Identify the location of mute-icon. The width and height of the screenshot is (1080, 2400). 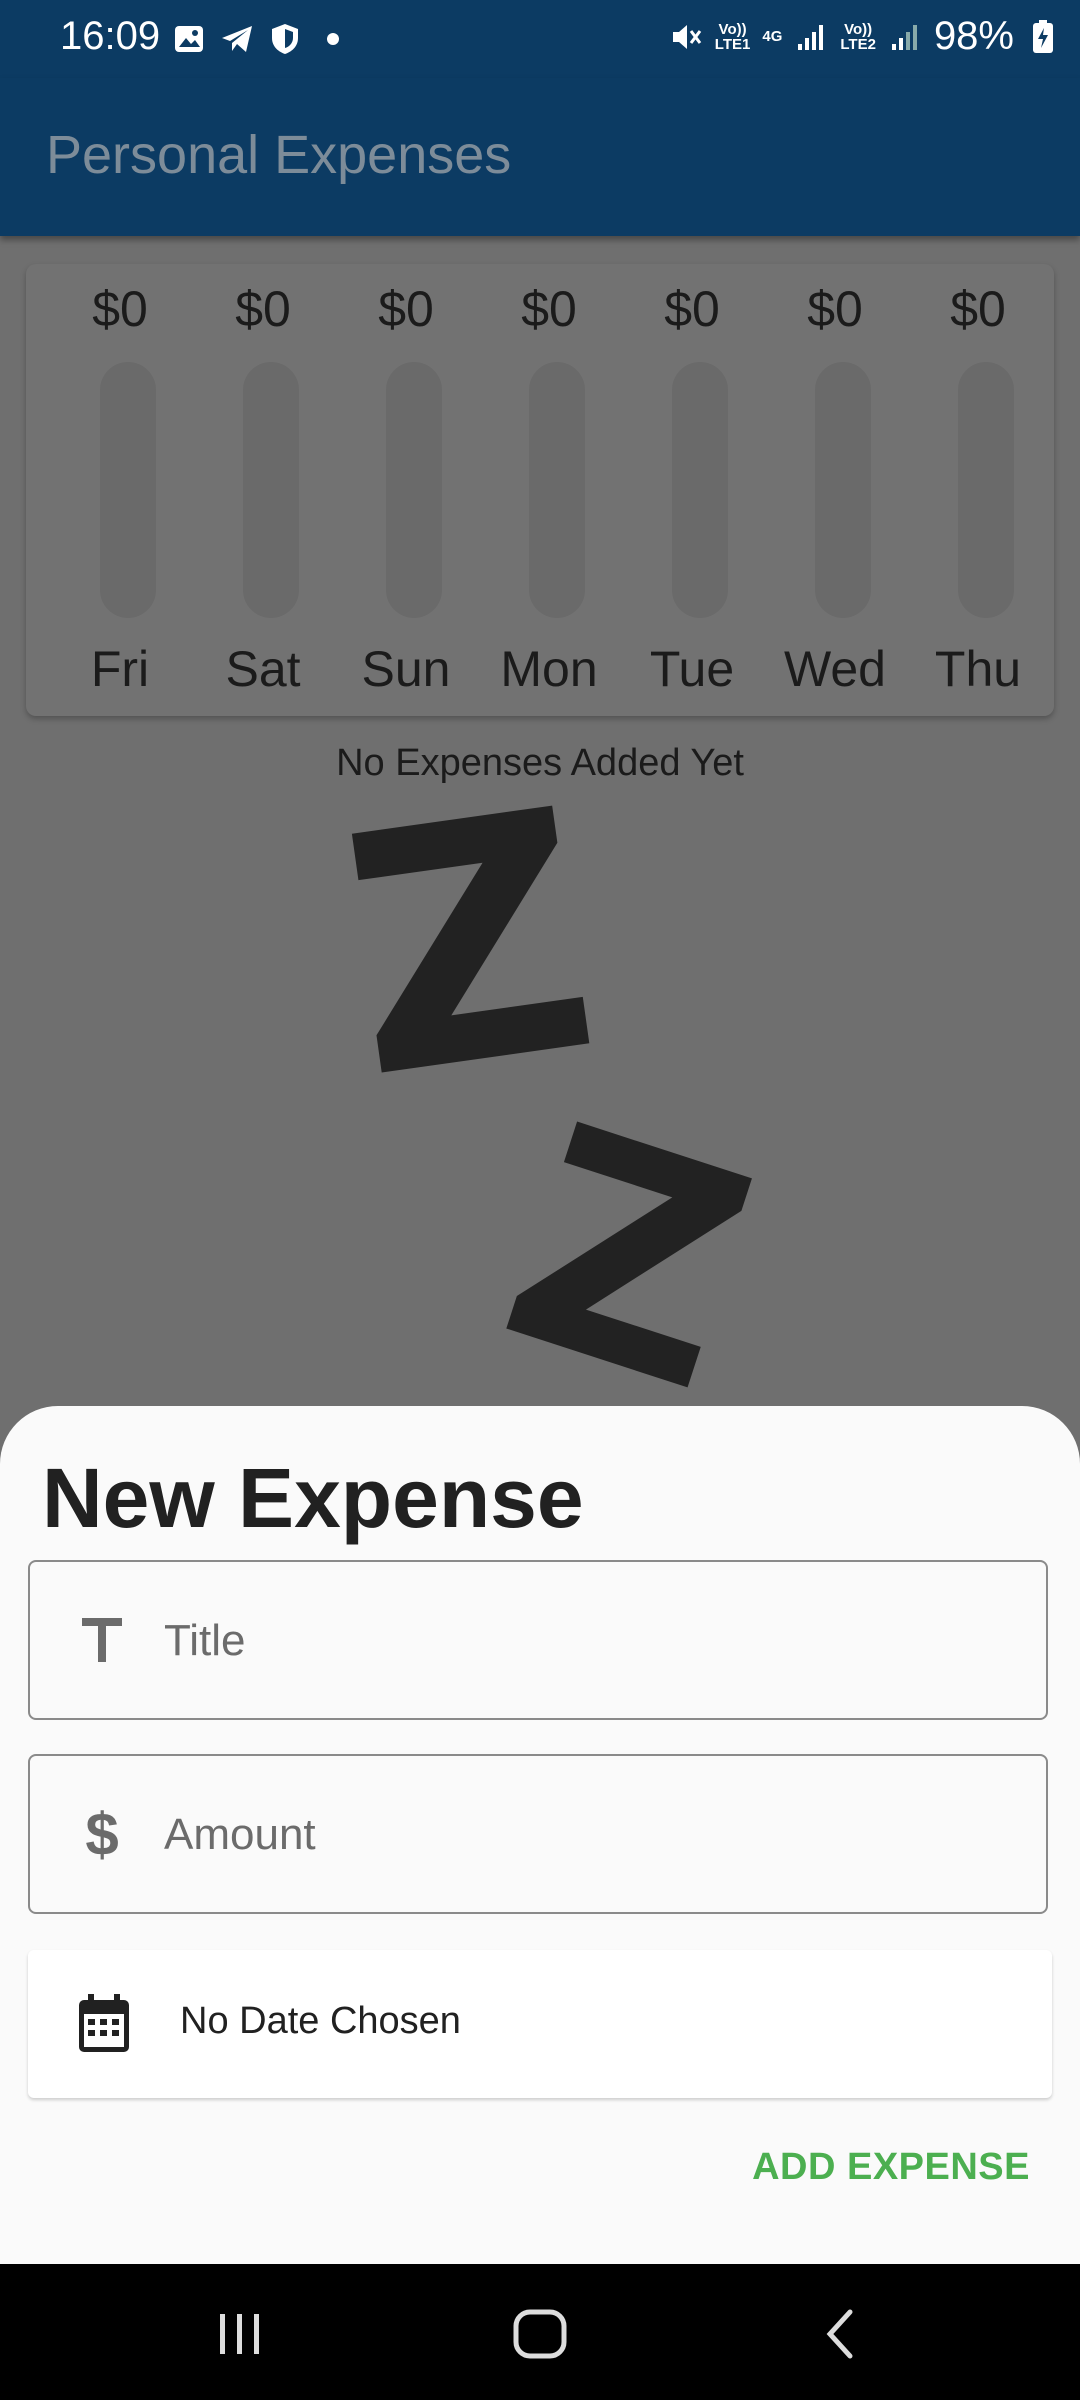
(686, 37).